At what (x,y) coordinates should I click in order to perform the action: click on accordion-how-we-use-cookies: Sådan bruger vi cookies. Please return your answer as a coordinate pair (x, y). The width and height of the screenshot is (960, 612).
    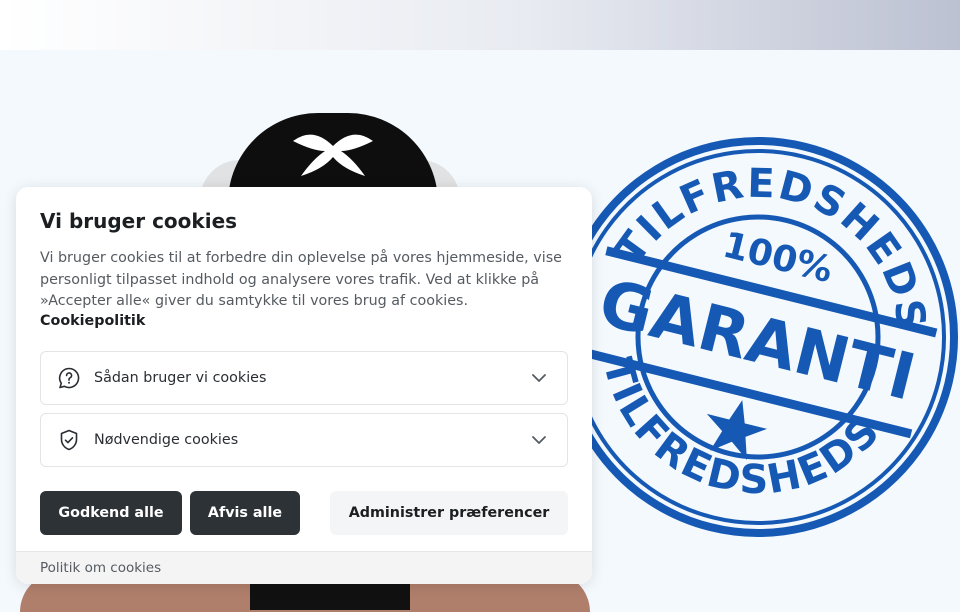
    Looking at the image, I should click on (304, 378).